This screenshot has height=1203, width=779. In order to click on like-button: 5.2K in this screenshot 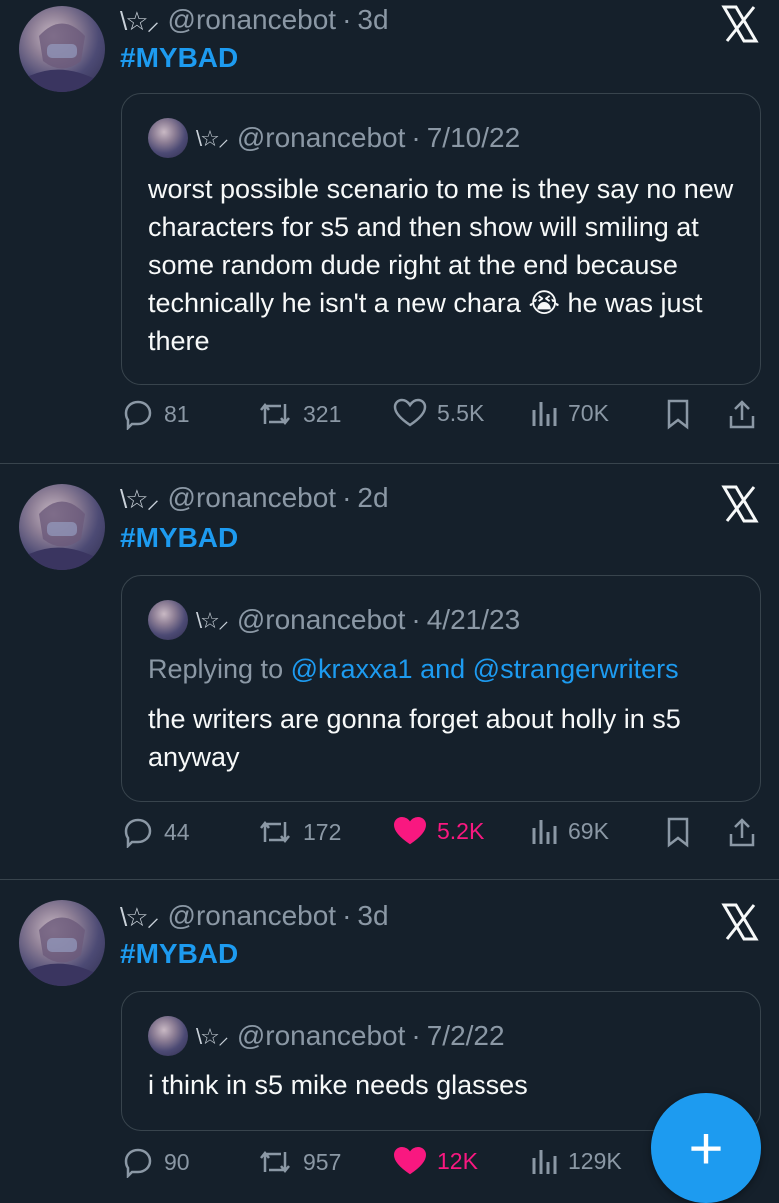, I will do `click(438, 831)`.